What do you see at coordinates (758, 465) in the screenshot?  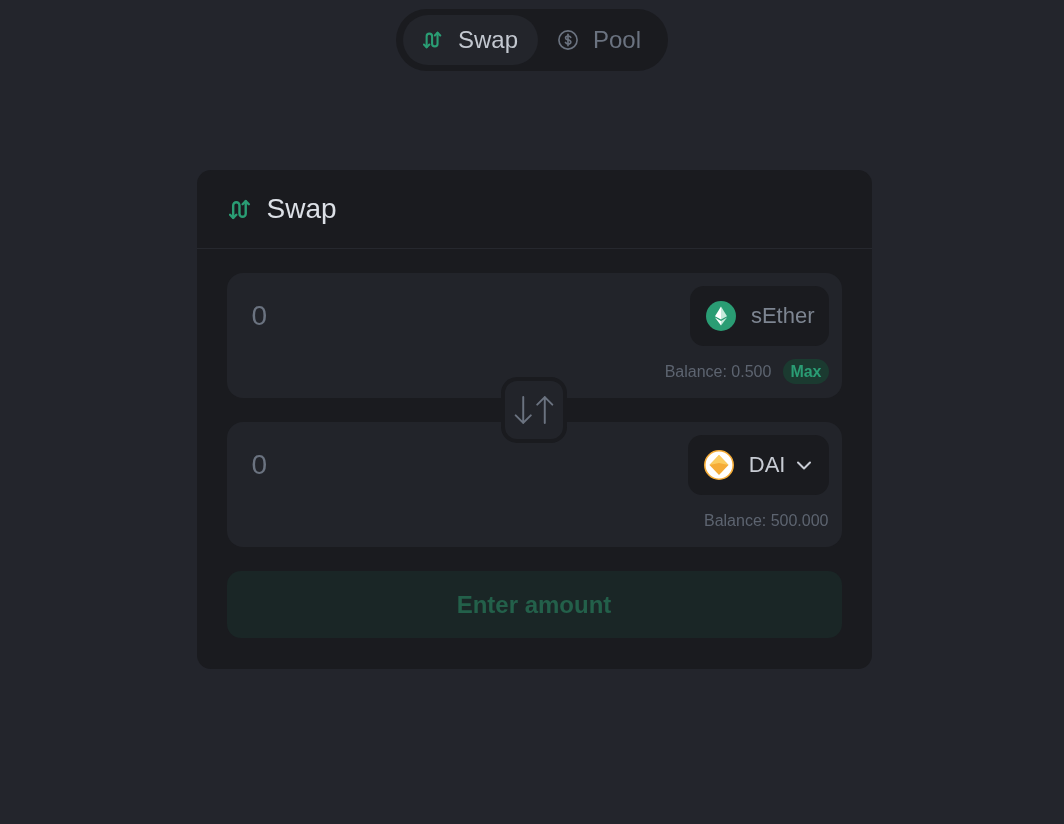 I see `token-select-button: DAI` at bounding box center [758, 465].